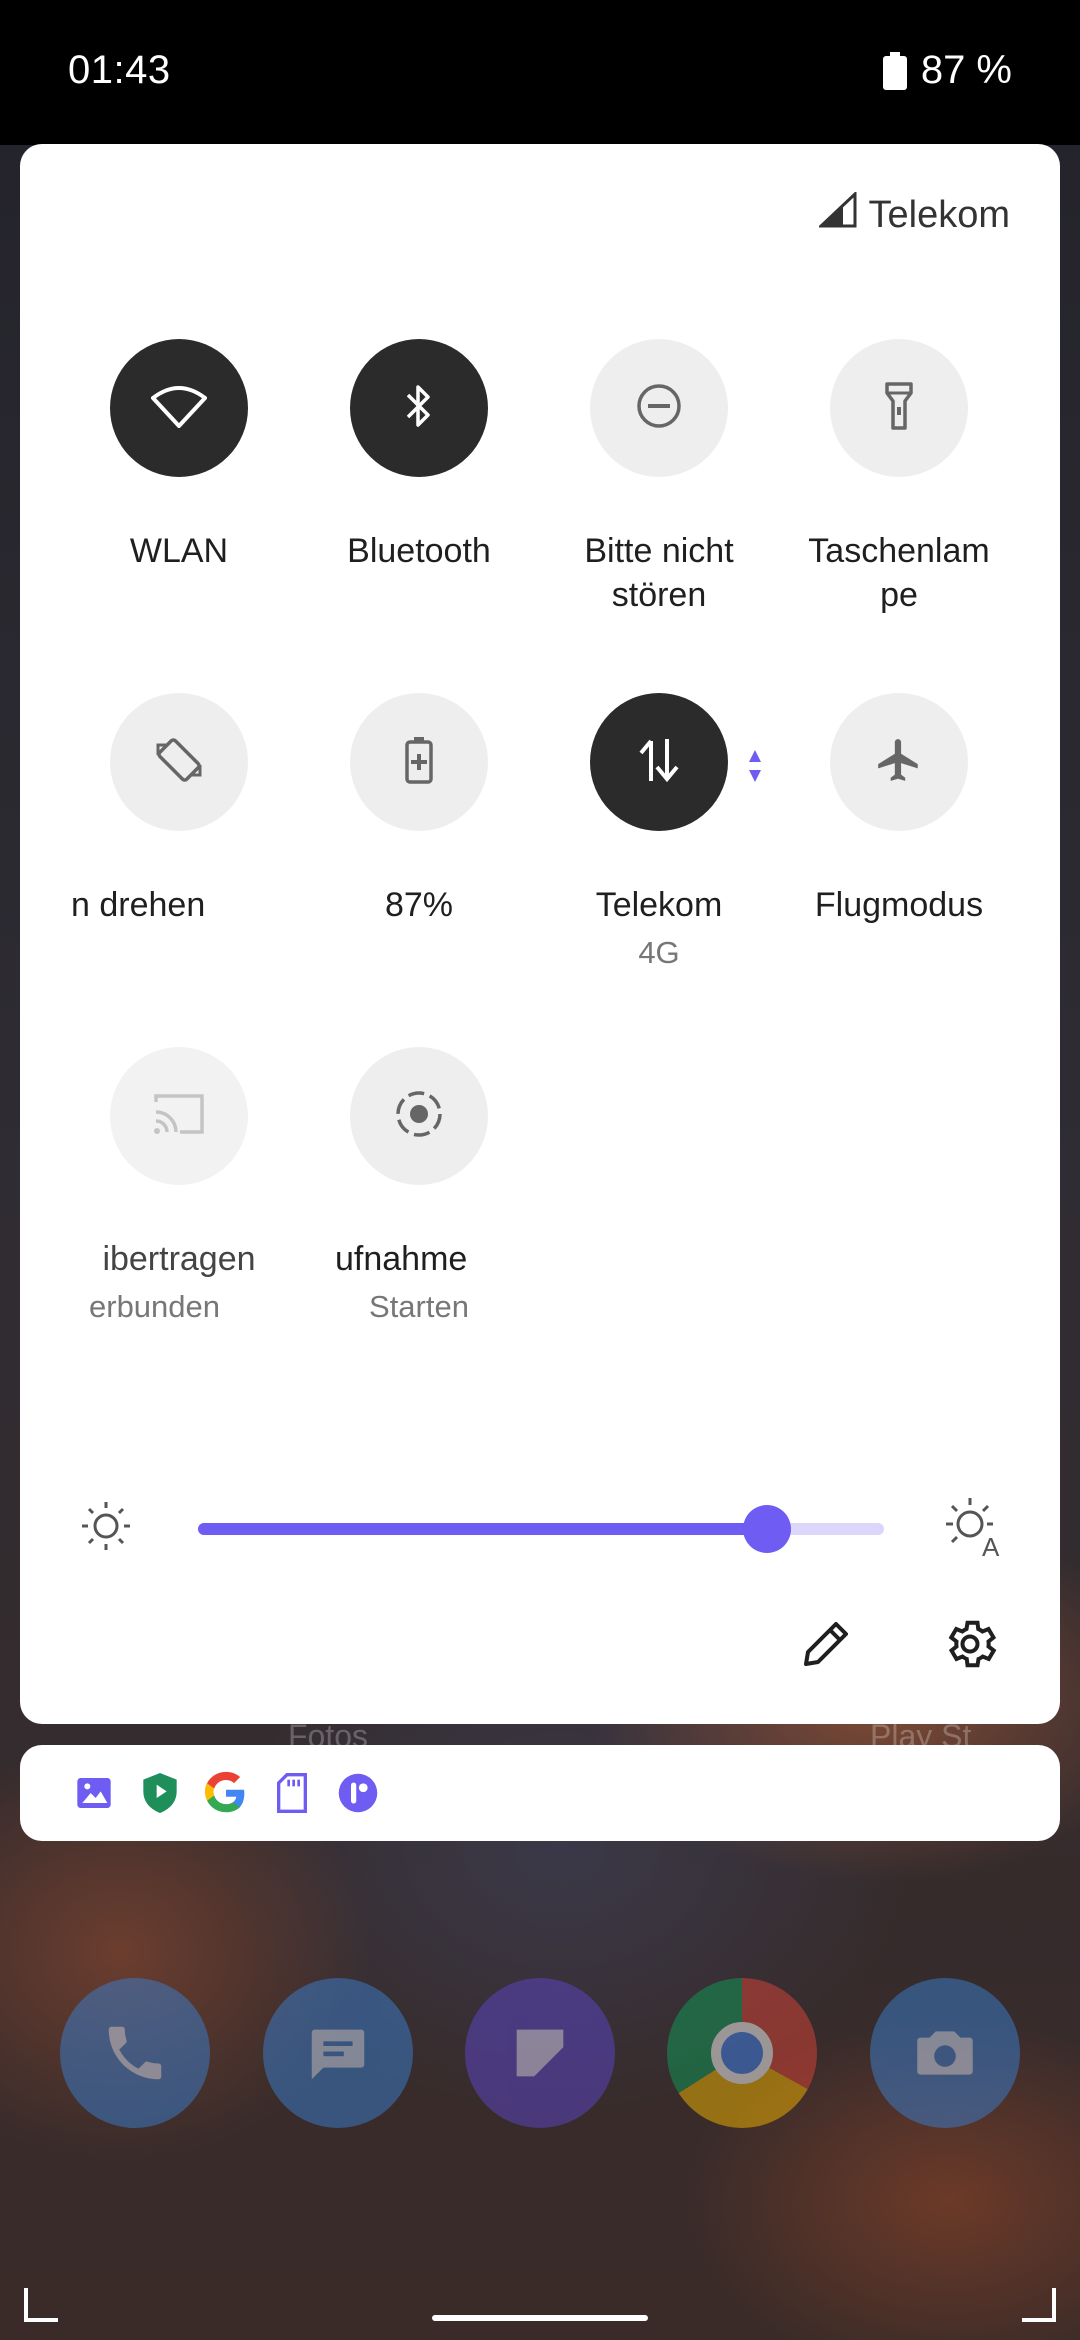 This screenshot has width=1080, height=2340. I want to click on tile-wifi-button, so click(179, 408).